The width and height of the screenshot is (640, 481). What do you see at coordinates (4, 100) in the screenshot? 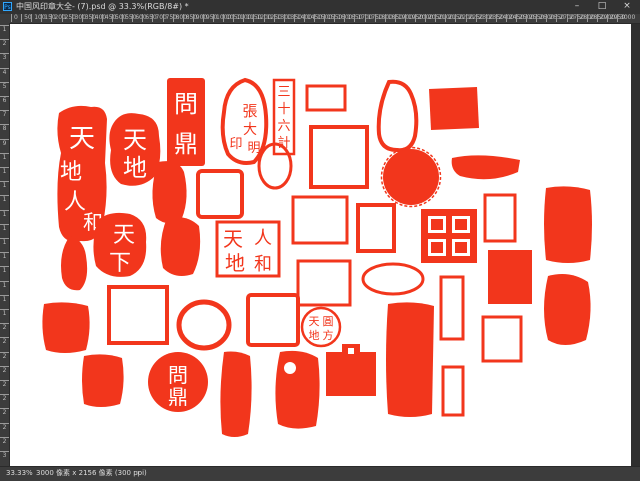
I see `ruler-tick-label: 6` at bounding box center [4, 100].